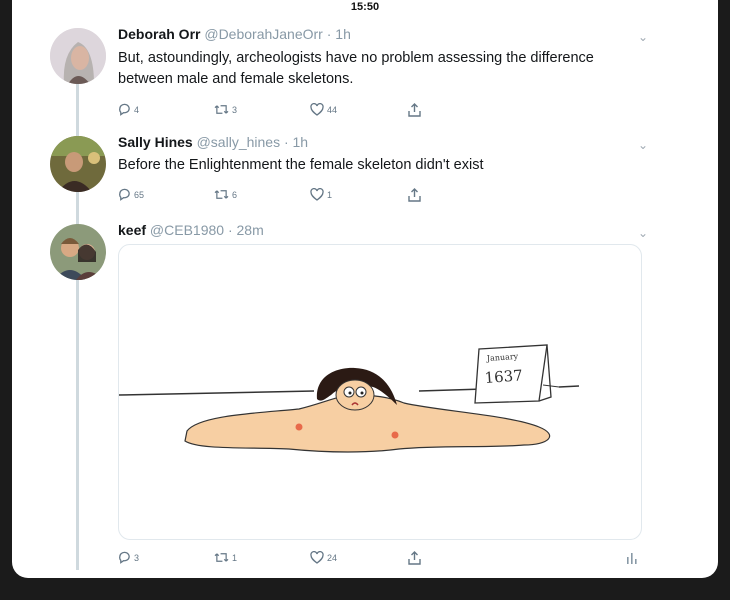  I want to click on tweet-header: Sally Hines @sally_hines · 1h, so click(213, 142).